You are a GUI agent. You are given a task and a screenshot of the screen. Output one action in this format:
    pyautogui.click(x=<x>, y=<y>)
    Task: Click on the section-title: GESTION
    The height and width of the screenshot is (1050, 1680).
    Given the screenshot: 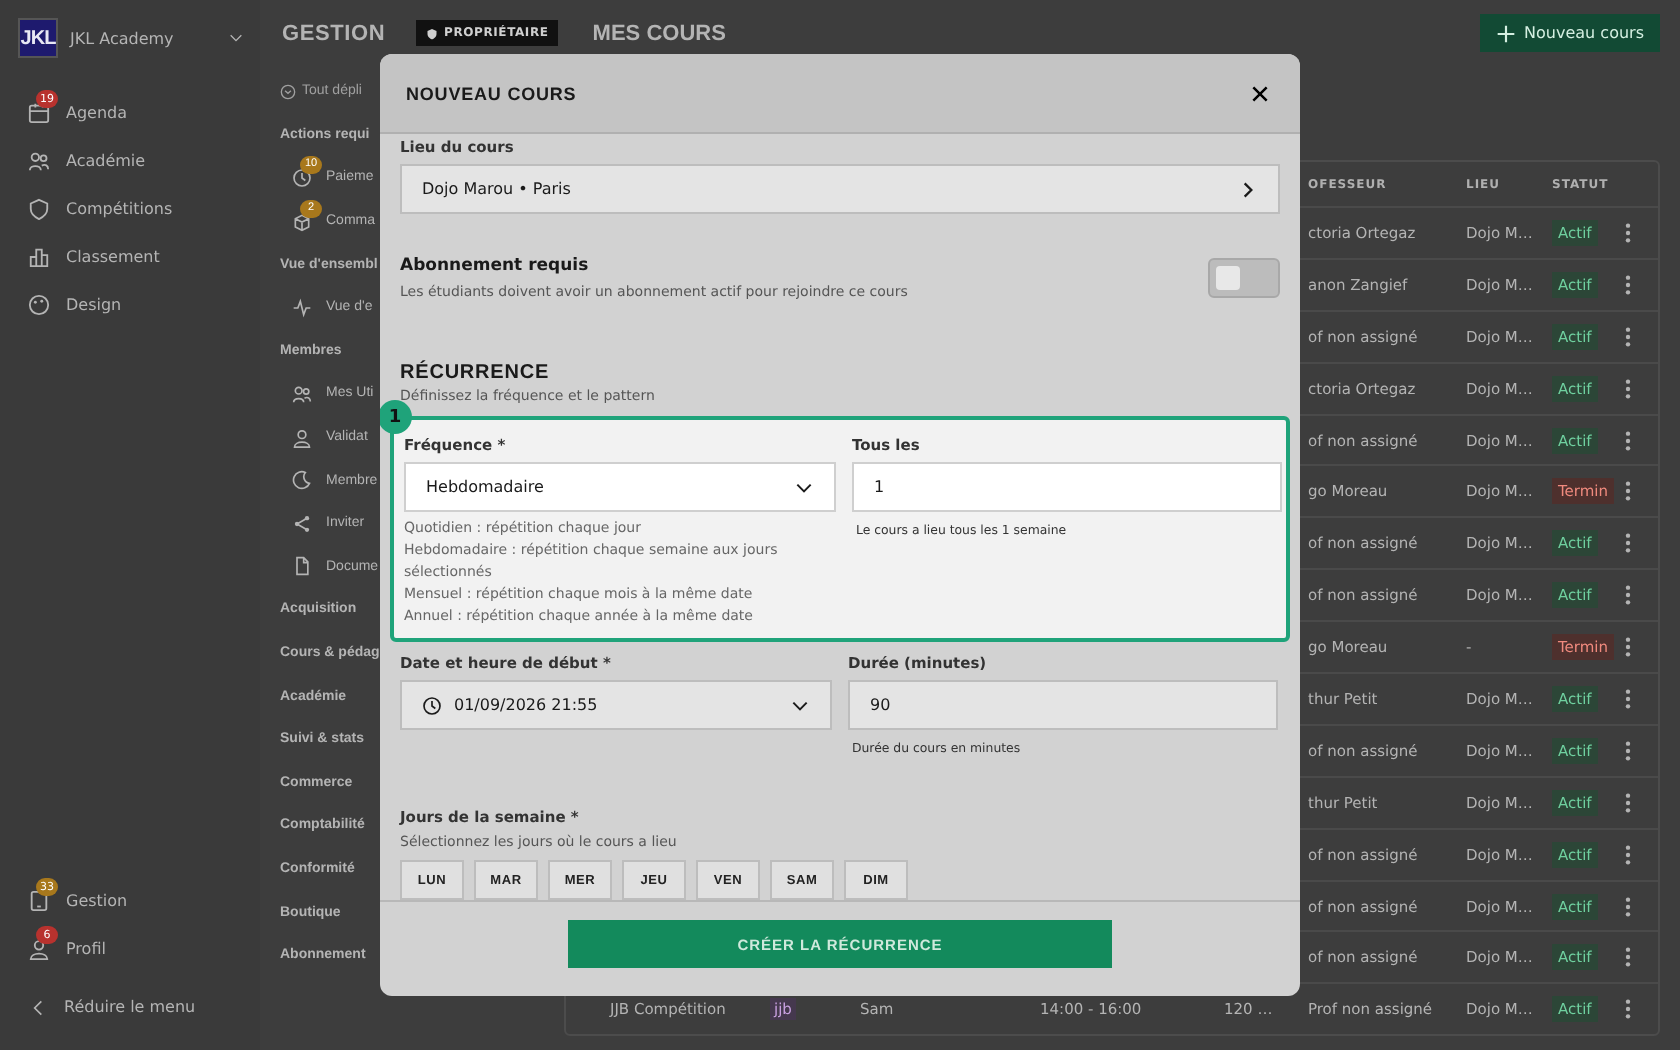 What is the action you would take?
    pyautogui.click(x=335, y=33)
    